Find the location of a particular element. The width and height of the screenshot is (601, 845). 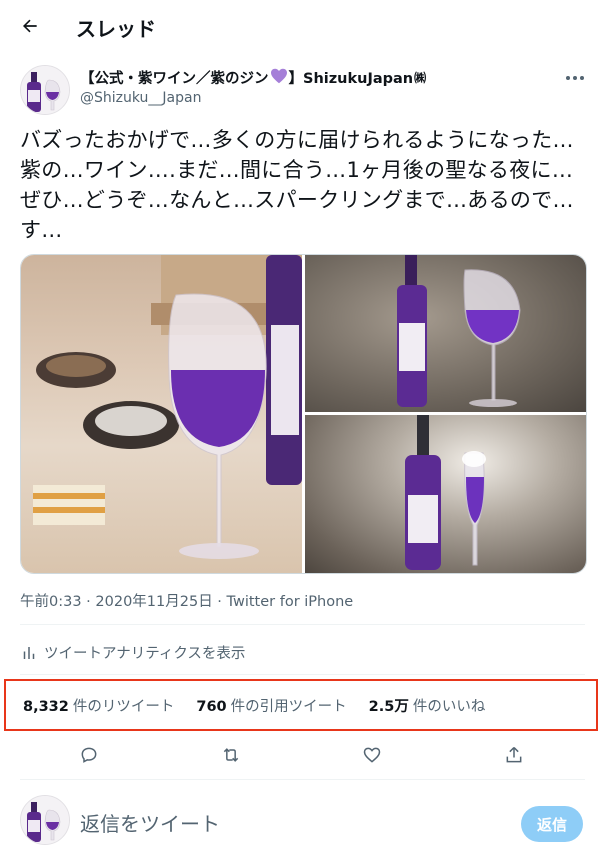

reply-input: 返信をツイート is located at coordinates (150, 822).